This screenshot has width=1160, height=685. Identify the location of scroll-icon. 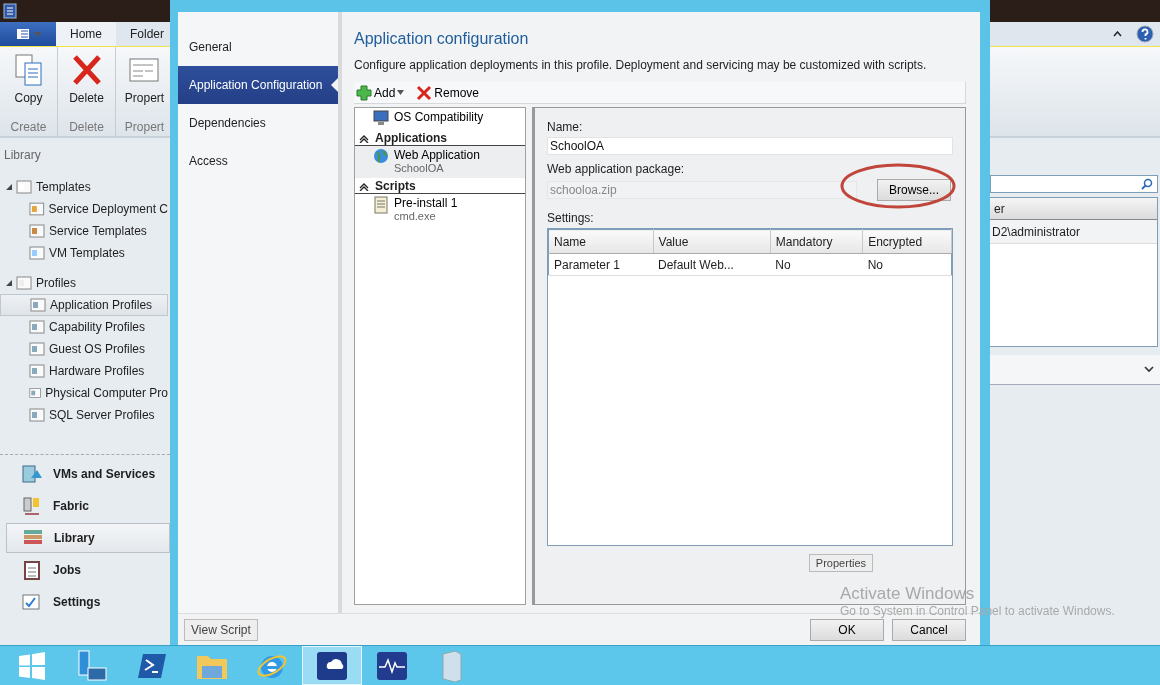
(381, 205).